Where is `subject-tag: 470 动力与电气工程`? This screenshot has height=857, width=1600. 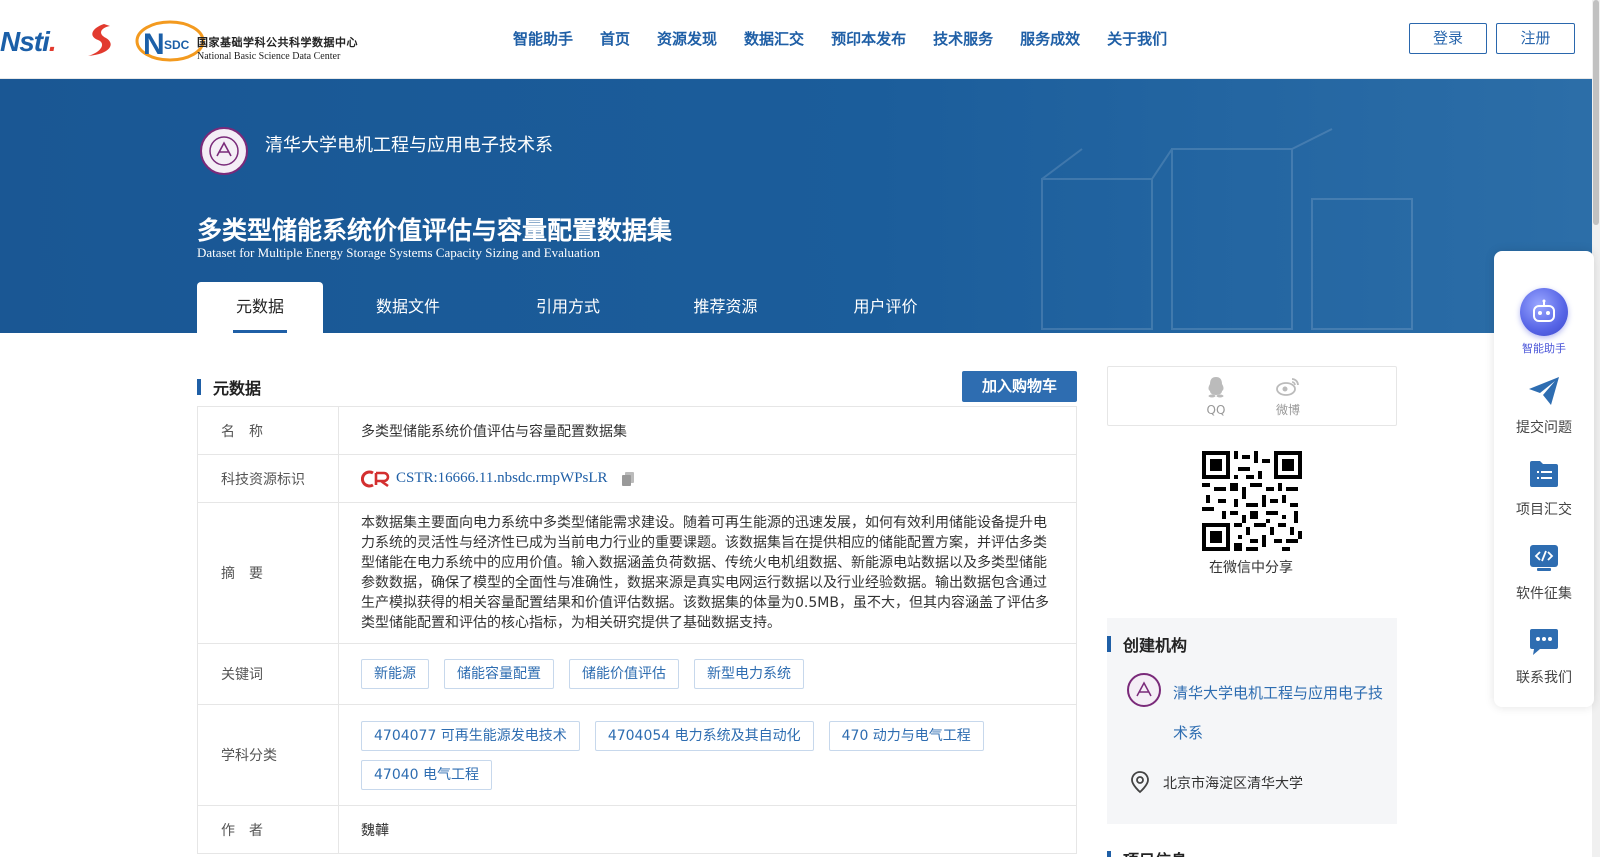
subject-tag: 470 动力与电气工程 is located at coordinates (906, 735).